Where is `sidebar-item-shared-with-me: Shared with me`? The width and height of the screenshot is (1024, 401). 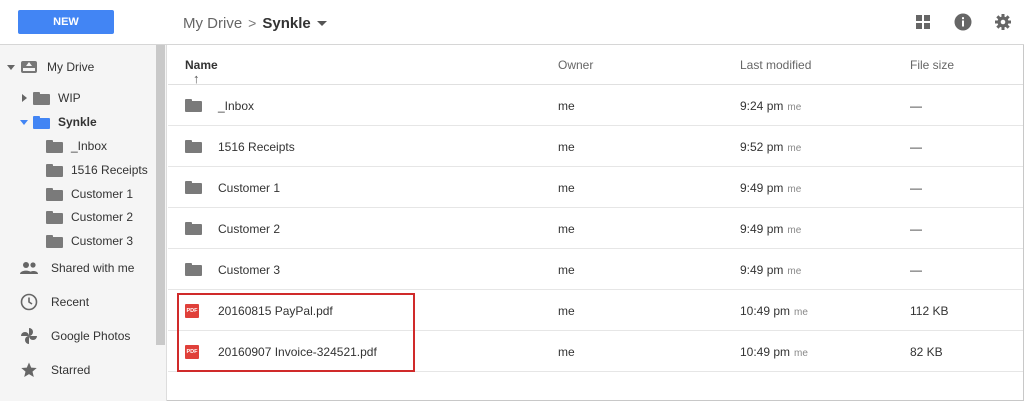
sidebar-item-shared-with-me: Shared with me is located at coordinates (77, 268).